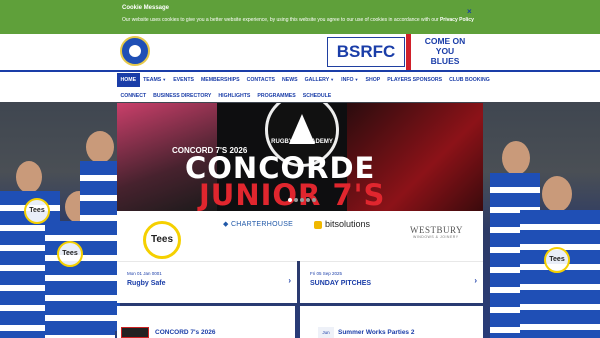 This screenshot has height=338, width=600. What do you see at coordinates (152, 80) in the screenshot?
I see `nav-label: TEAMS` at bounding box center [152, 80].